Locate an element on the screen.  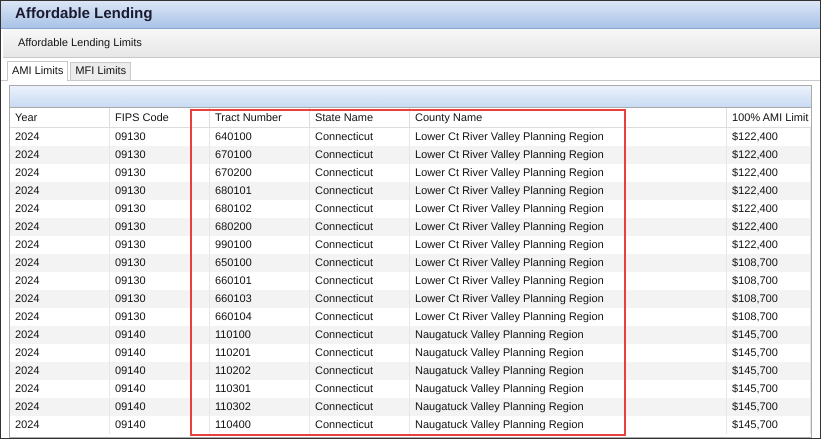
column-header: State Name is located at coordinates (360, 117).